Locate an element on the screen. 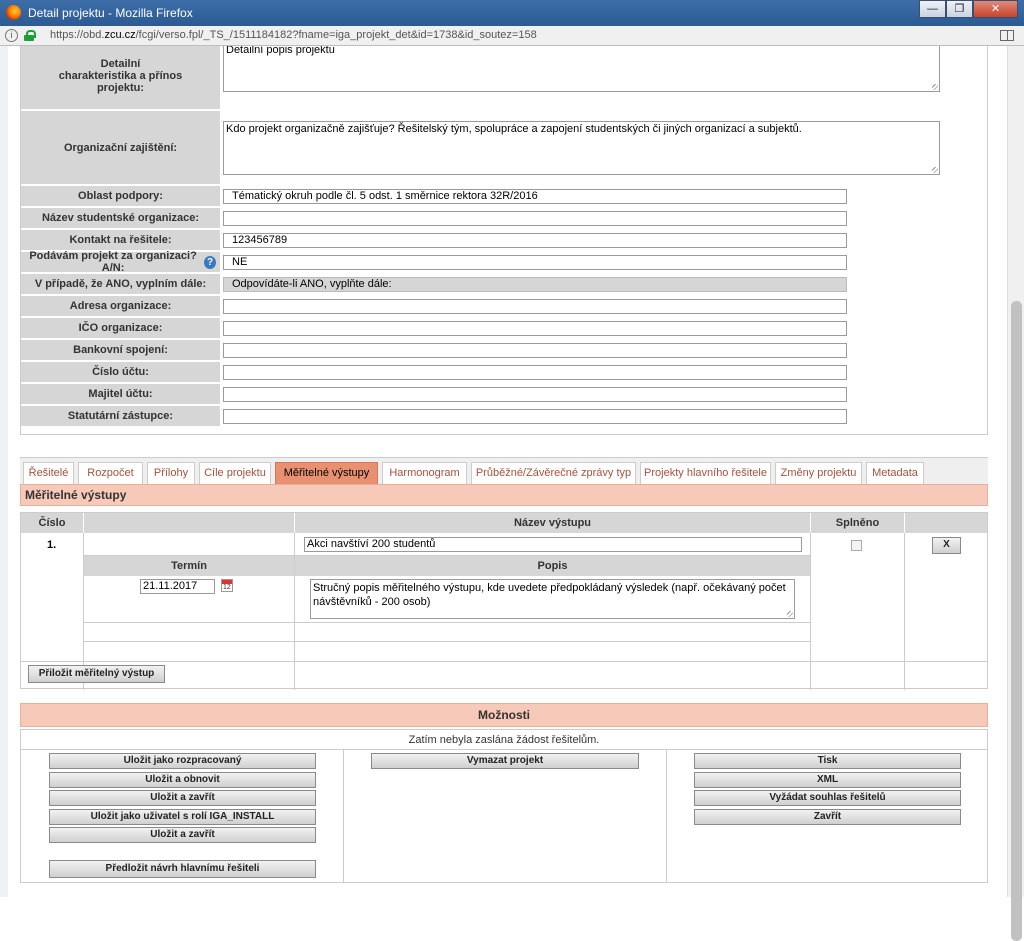 This screenshot has height=941, width=1024. form-label-with-help: Podávám projekt za organizaci? A/N:? is located at coordinates (120, 262).